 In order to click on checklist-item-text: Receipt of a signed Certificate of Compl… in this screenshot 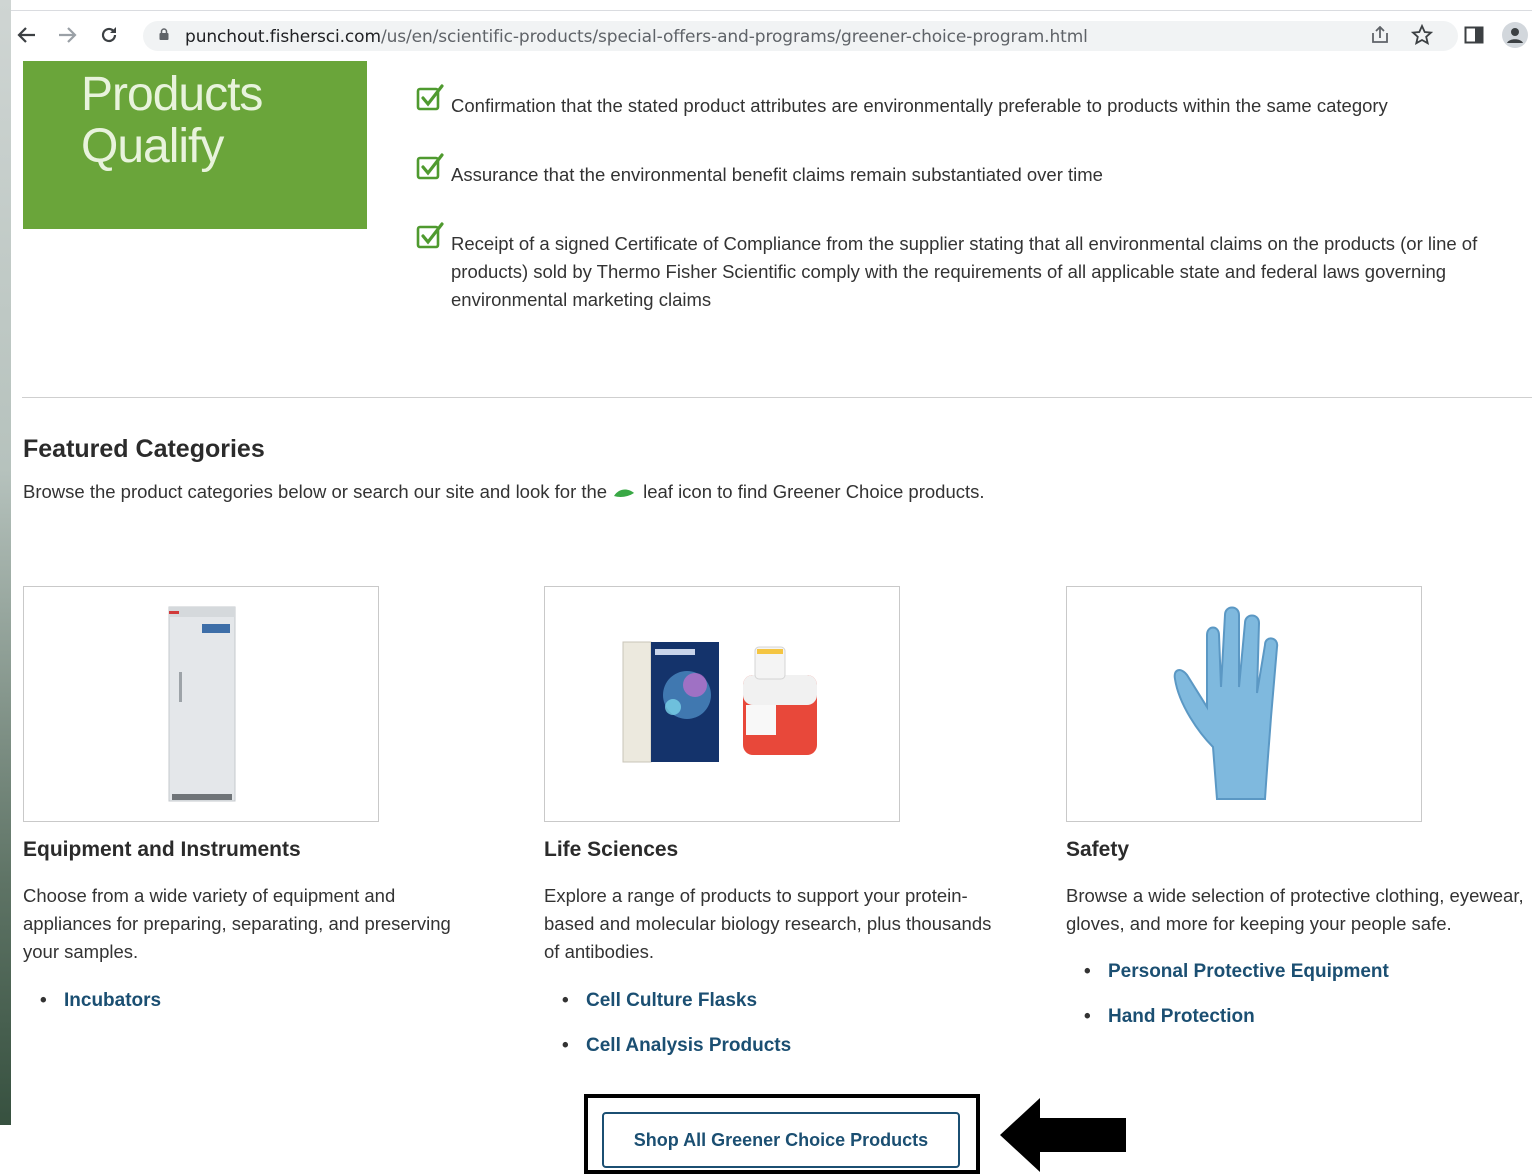, I will do `click(964, 271)`.